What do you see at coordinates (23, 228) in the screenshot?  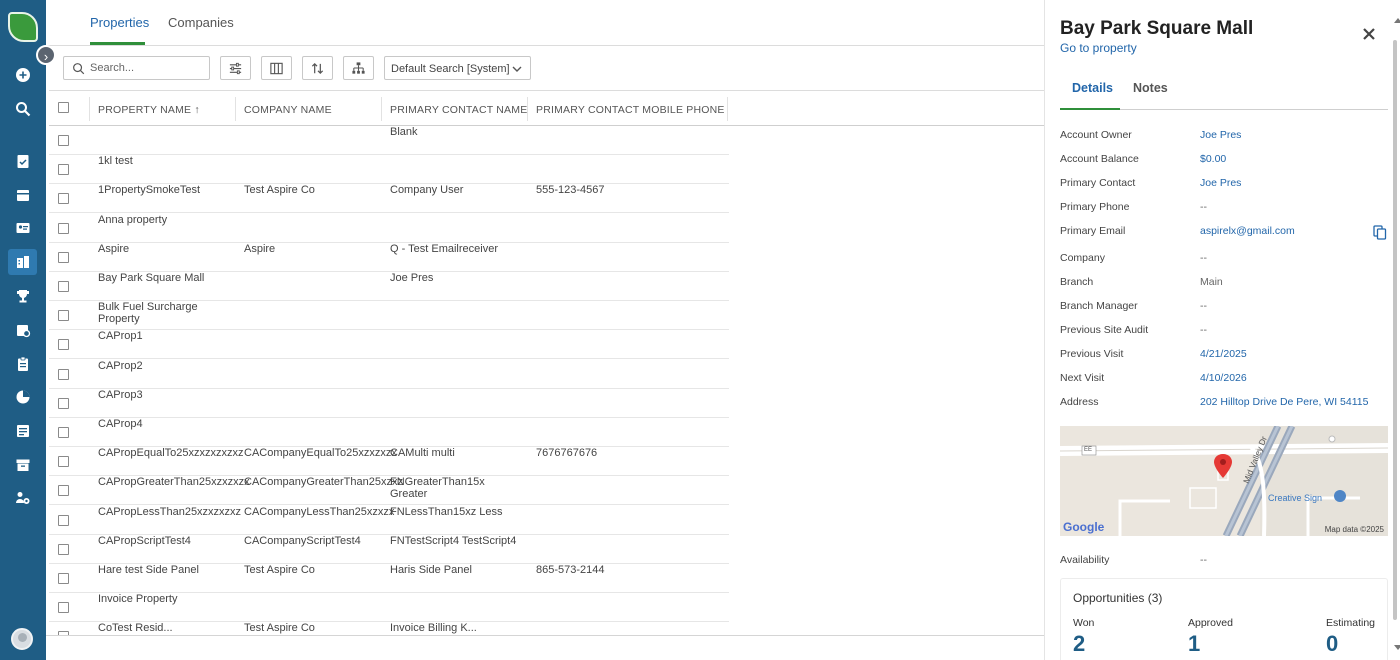 I see `contact-card-icon` at bounding box center [23, 228].